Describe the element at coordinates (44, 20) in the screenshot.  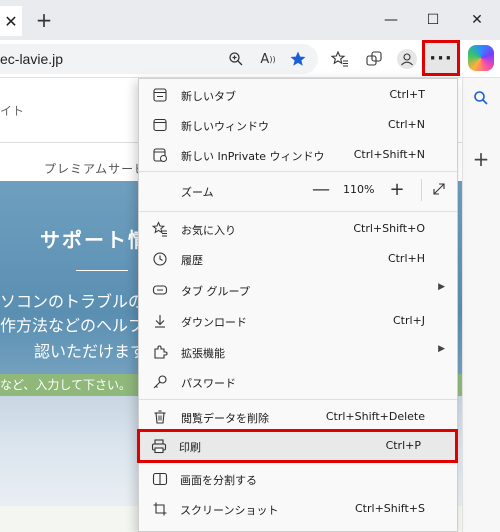
I see `new-tab-button: +` at that location.